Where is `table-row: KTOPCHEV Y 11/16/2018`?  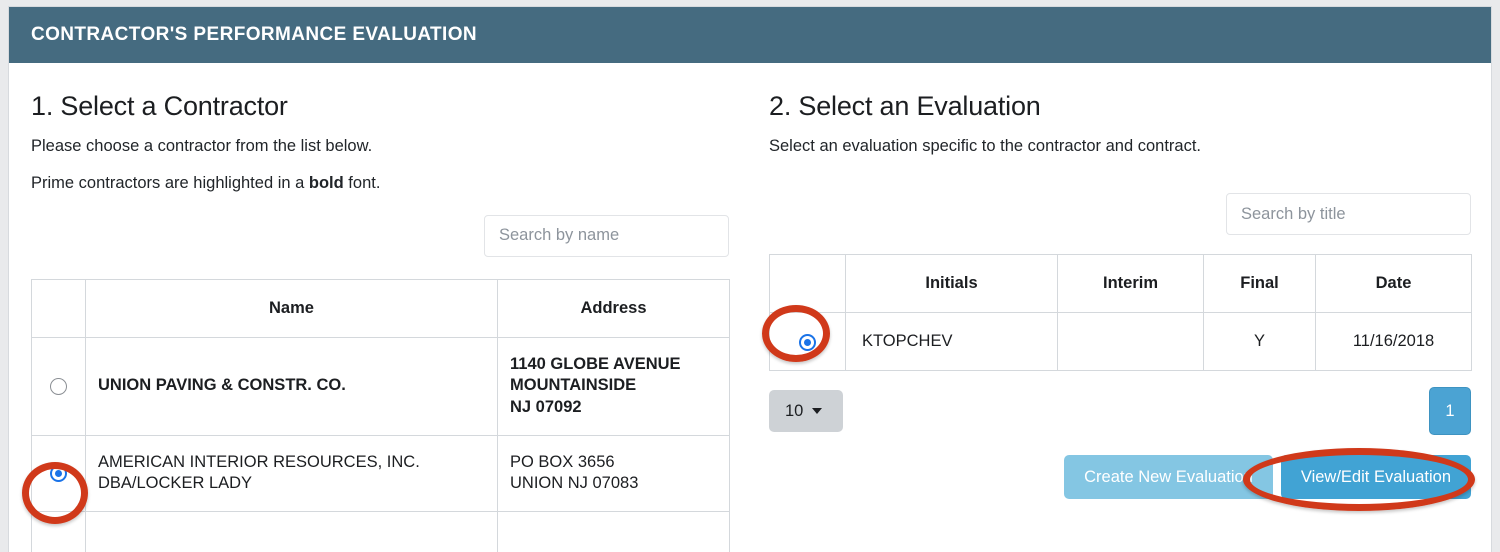
table-row: KTOPCHEV Y 11/16/2018 is located at coordinates (1120, 342).